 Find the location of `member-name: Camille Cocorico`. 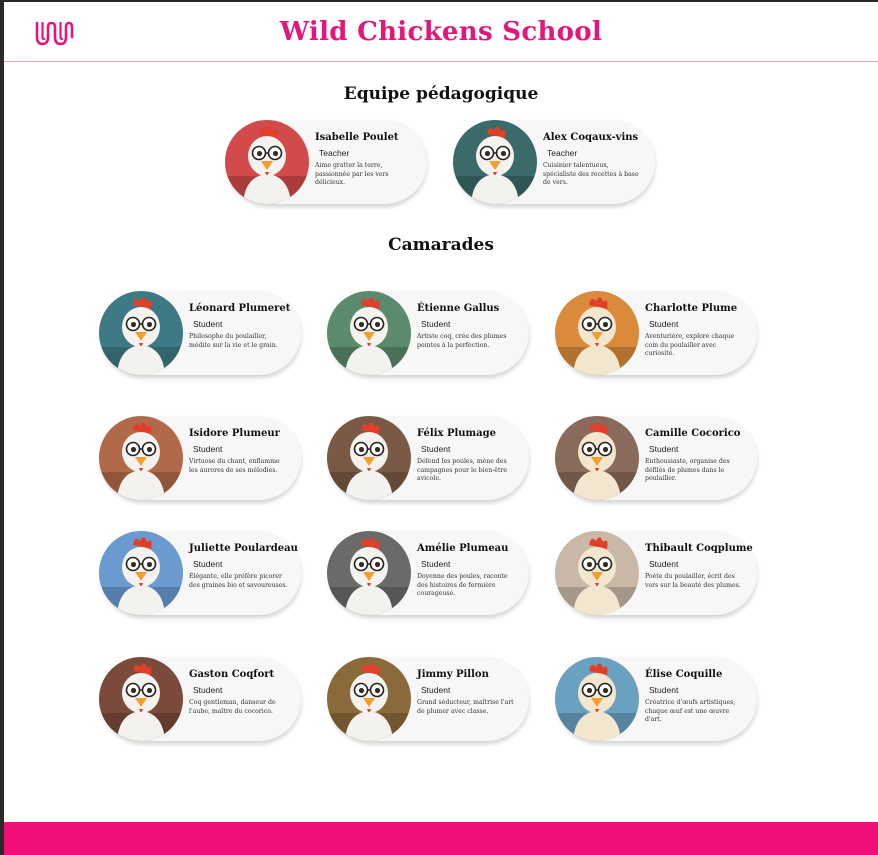

member-name: Camille Cocorico is located at coordinates (693, 433).